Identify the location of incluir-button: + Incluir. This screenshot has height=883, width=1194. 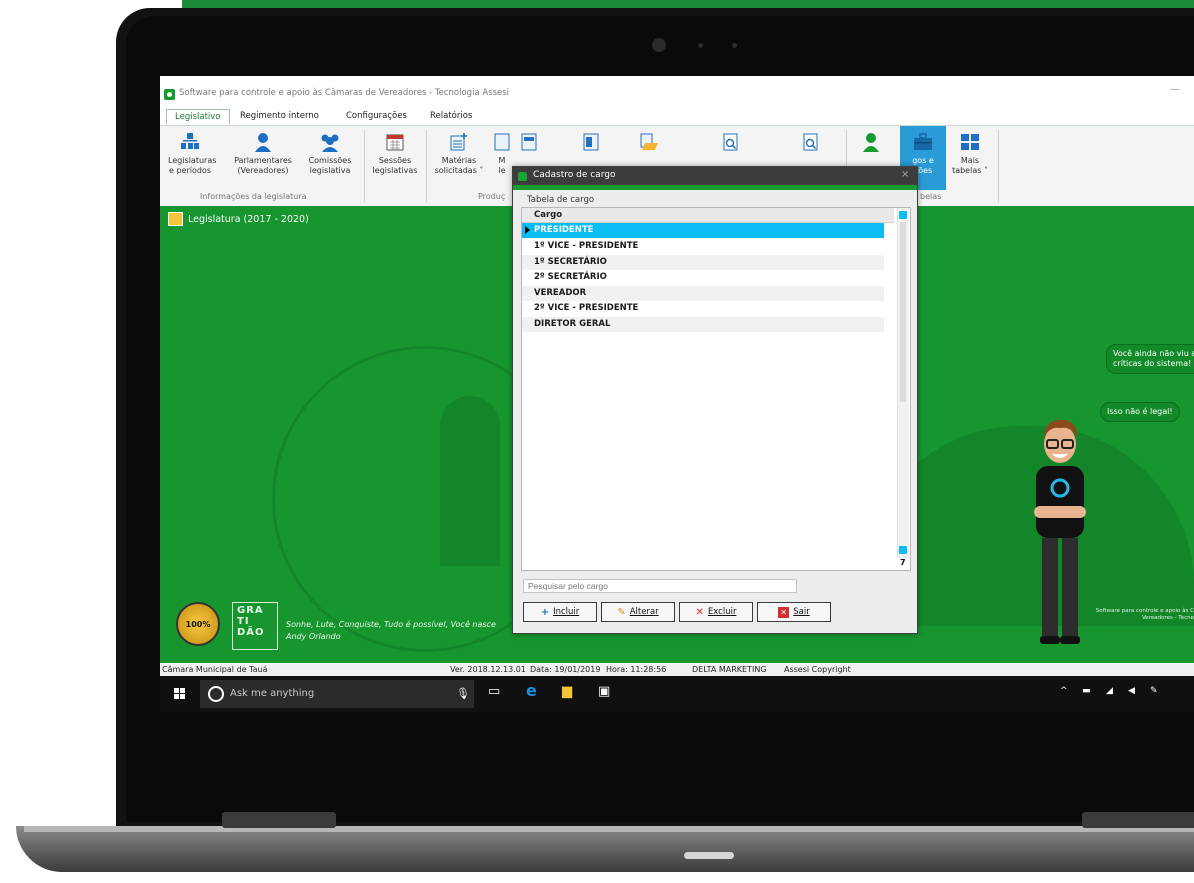
(560, 612).